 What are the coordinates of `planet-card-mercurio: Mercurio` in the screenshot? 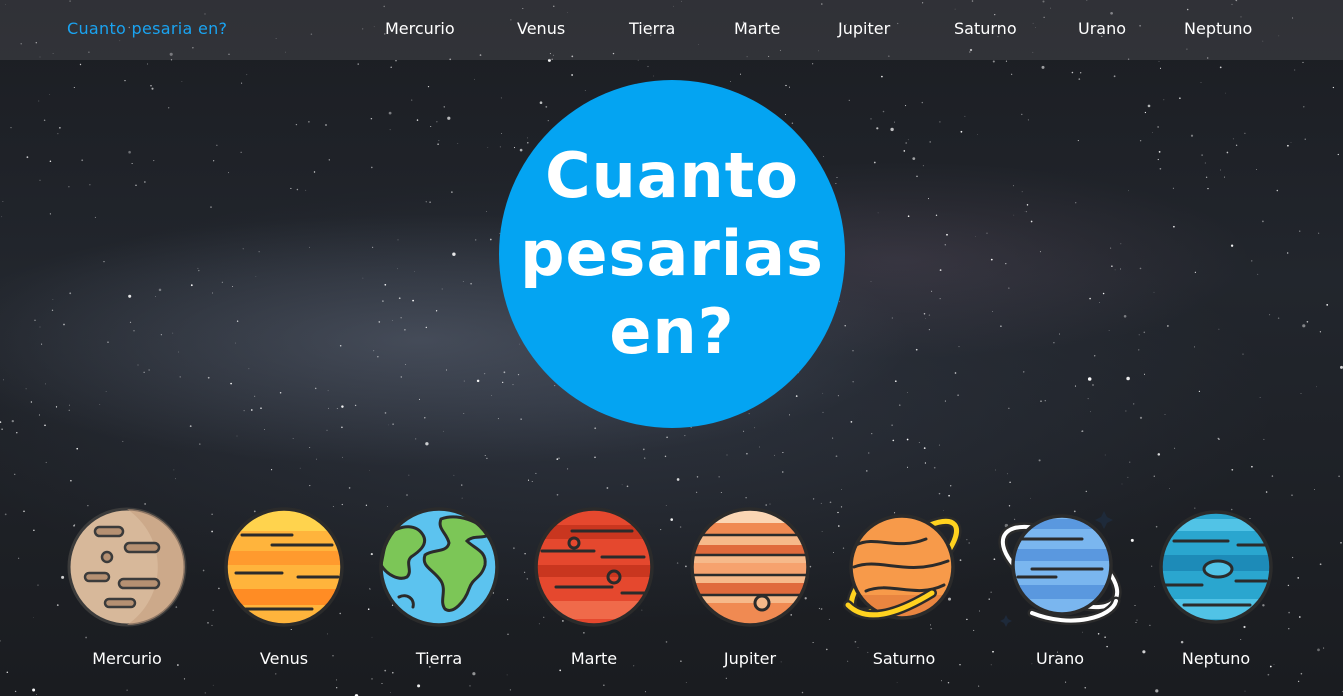 It's located at (127, 586).